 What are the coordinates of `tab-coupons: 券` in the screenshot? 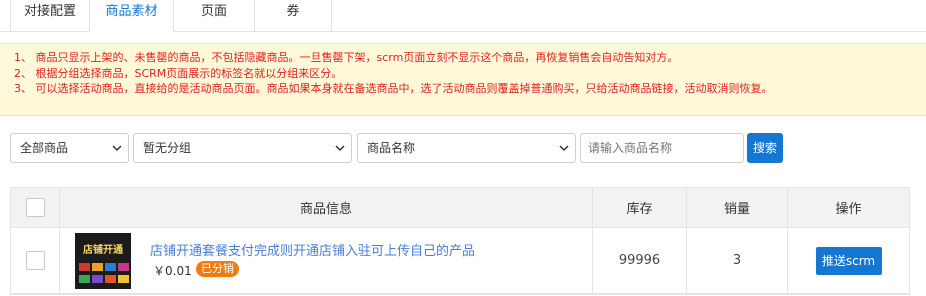 It's located at (293, 16).